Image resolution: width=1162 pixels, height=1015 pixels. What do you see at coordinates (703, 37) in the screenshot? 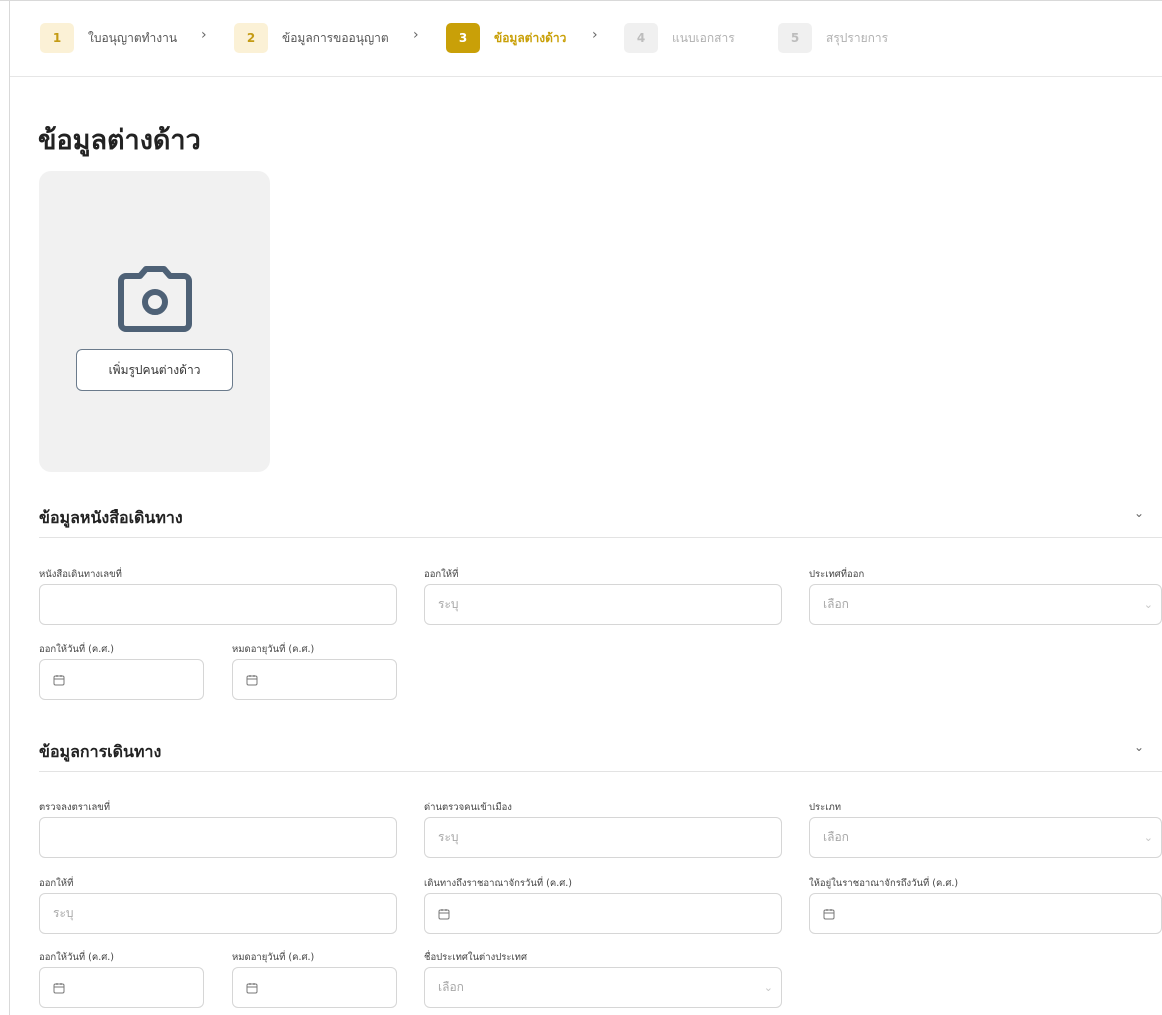
I see `step-label: แนบเอกสาร` at bounding box center [703, 37].